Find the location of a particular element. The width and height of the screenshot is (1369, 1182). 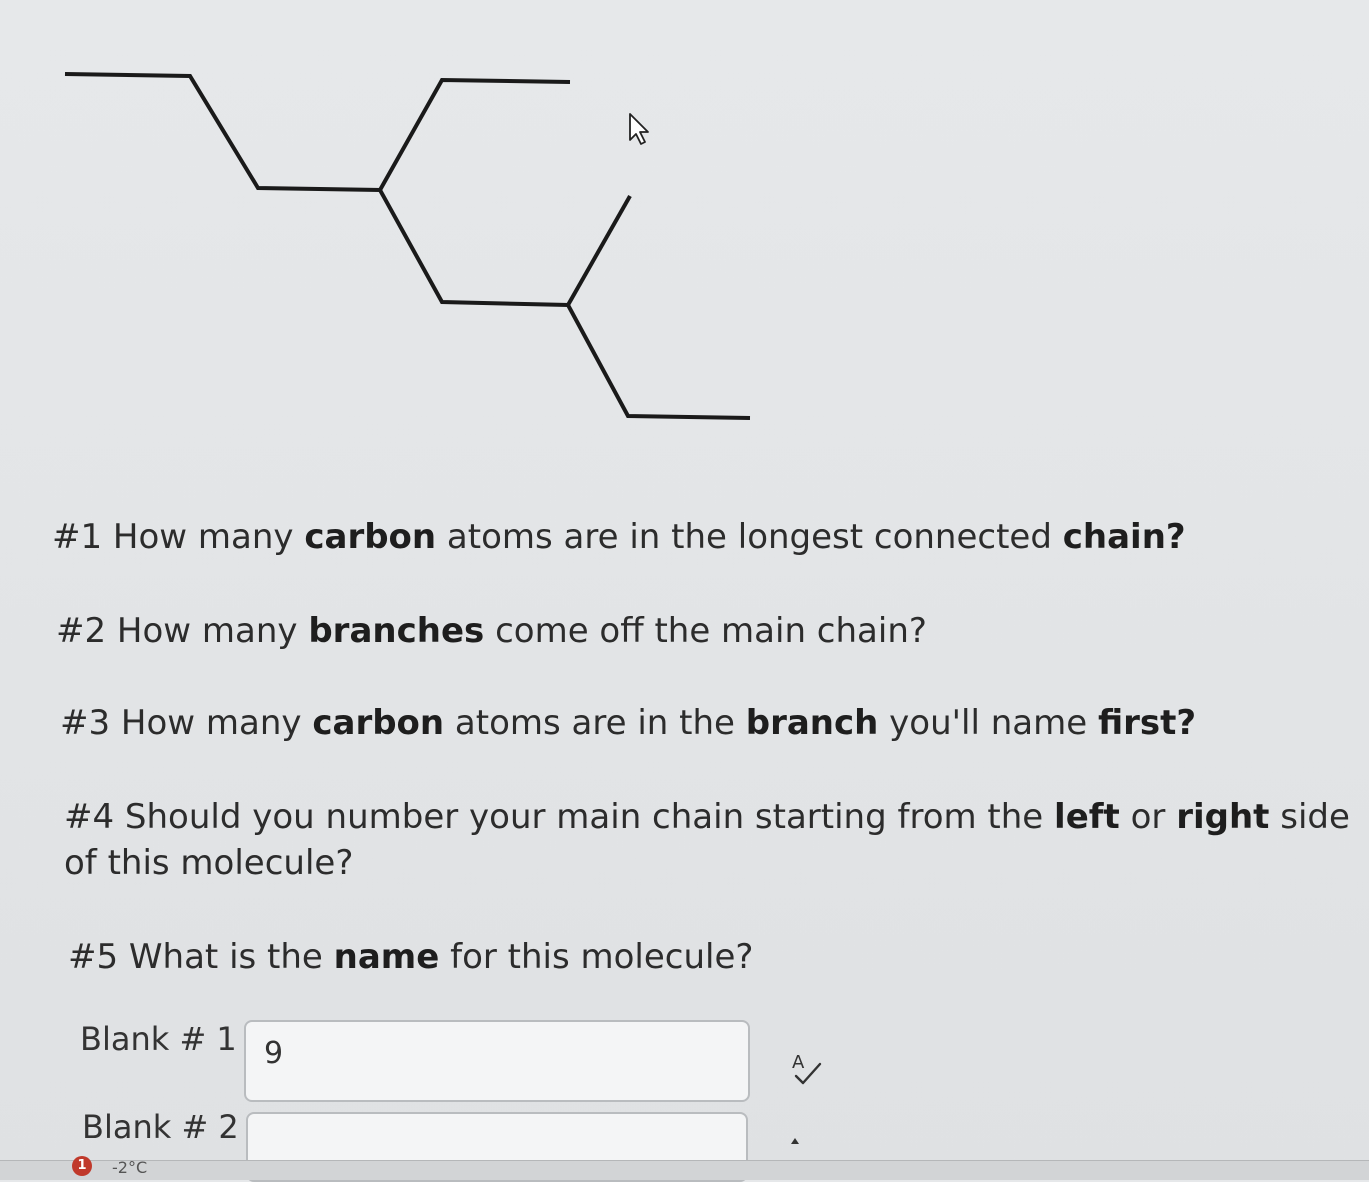

question-text-segment: right is located at coordinates (1223, 817).